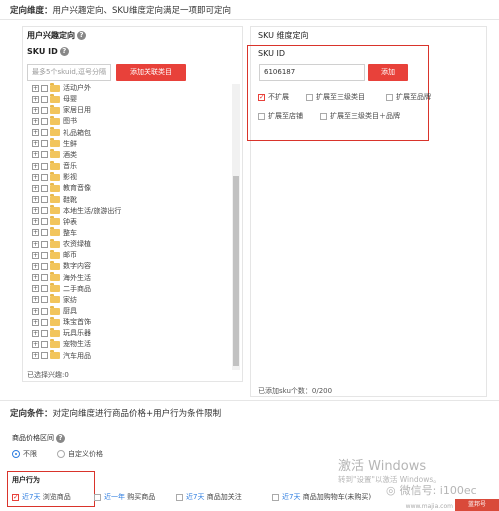 The image size is (499, 511). Describe the element at coordinates (61, 188) in the screenshot. I see `tree-item: + 教育音像` at that location.